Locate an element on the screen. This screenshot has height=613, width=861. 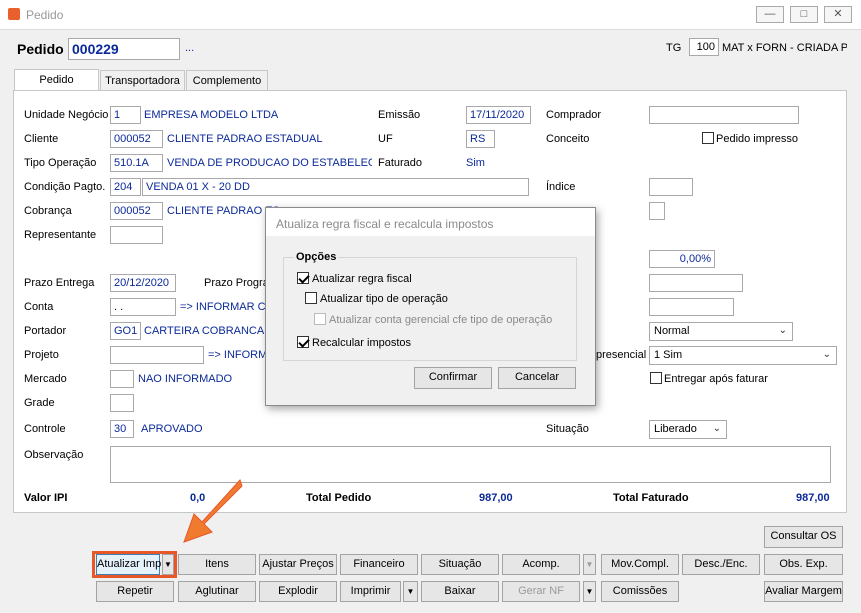
emissao-field: 17/11/2020 is located at coordinates (498, 115).